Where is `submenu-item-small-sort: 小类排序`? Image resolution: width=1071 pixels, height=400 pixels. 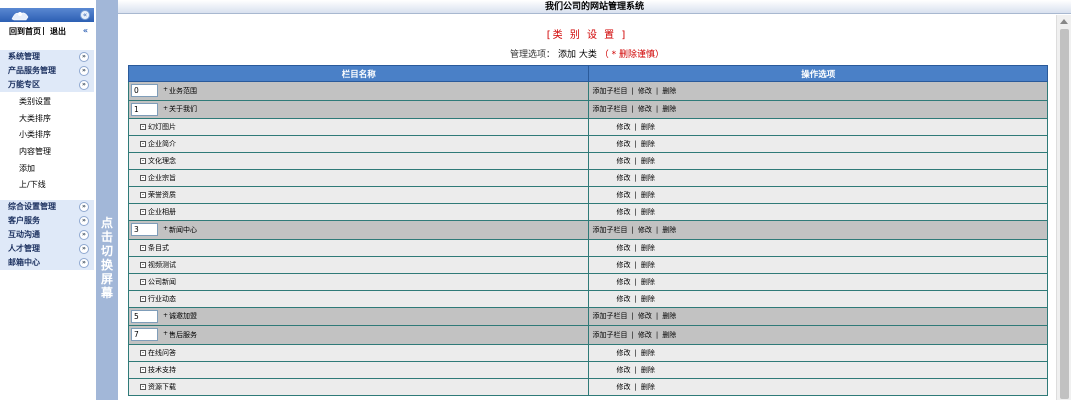
submenu-item-small-sort: 小类排序 is located at coordinates (47, 135).